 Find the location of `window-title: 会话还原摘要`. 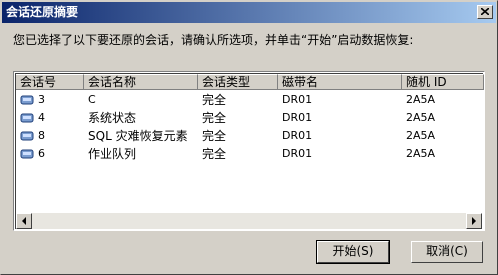

window-title: 会话还原摘要 is located at coordinates (42, 12).